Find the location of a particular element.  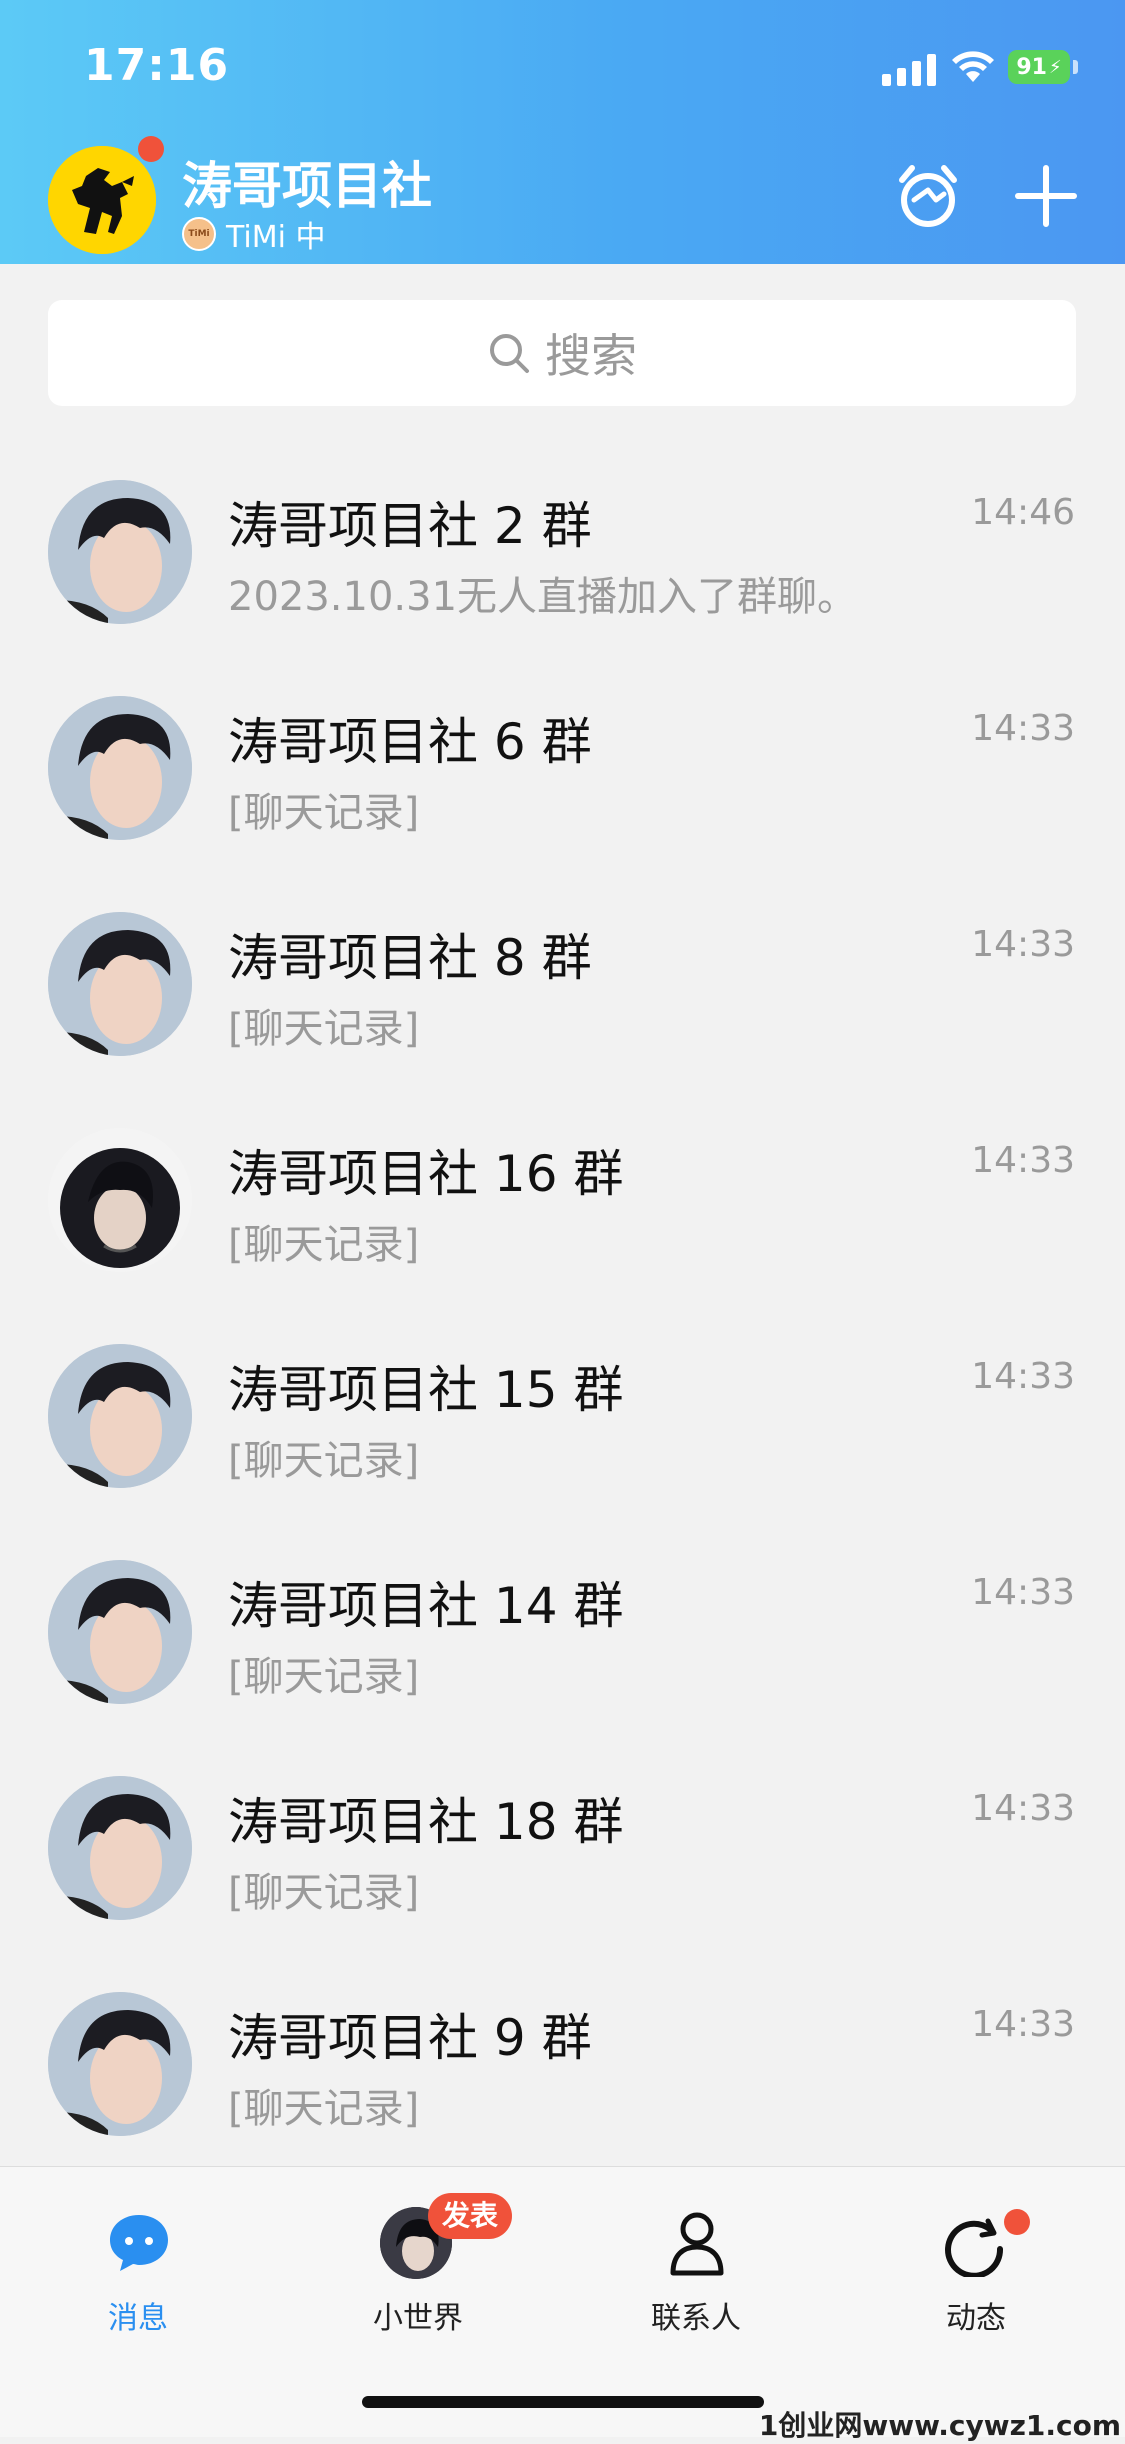

tab-contacts: 联系人 is located at coordinates (696, 2264).